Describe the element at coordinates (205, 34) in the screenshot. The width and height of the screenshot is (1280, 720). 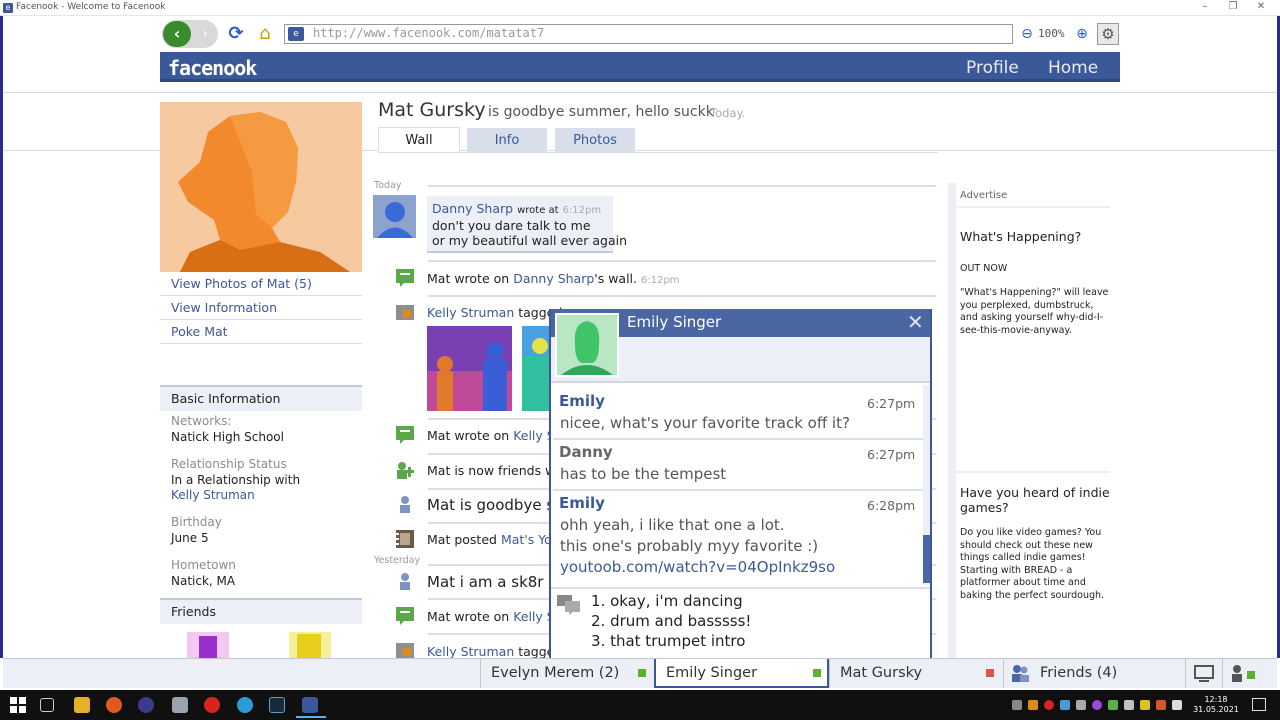
I see `forward-arrow-icon: ›` at that location.